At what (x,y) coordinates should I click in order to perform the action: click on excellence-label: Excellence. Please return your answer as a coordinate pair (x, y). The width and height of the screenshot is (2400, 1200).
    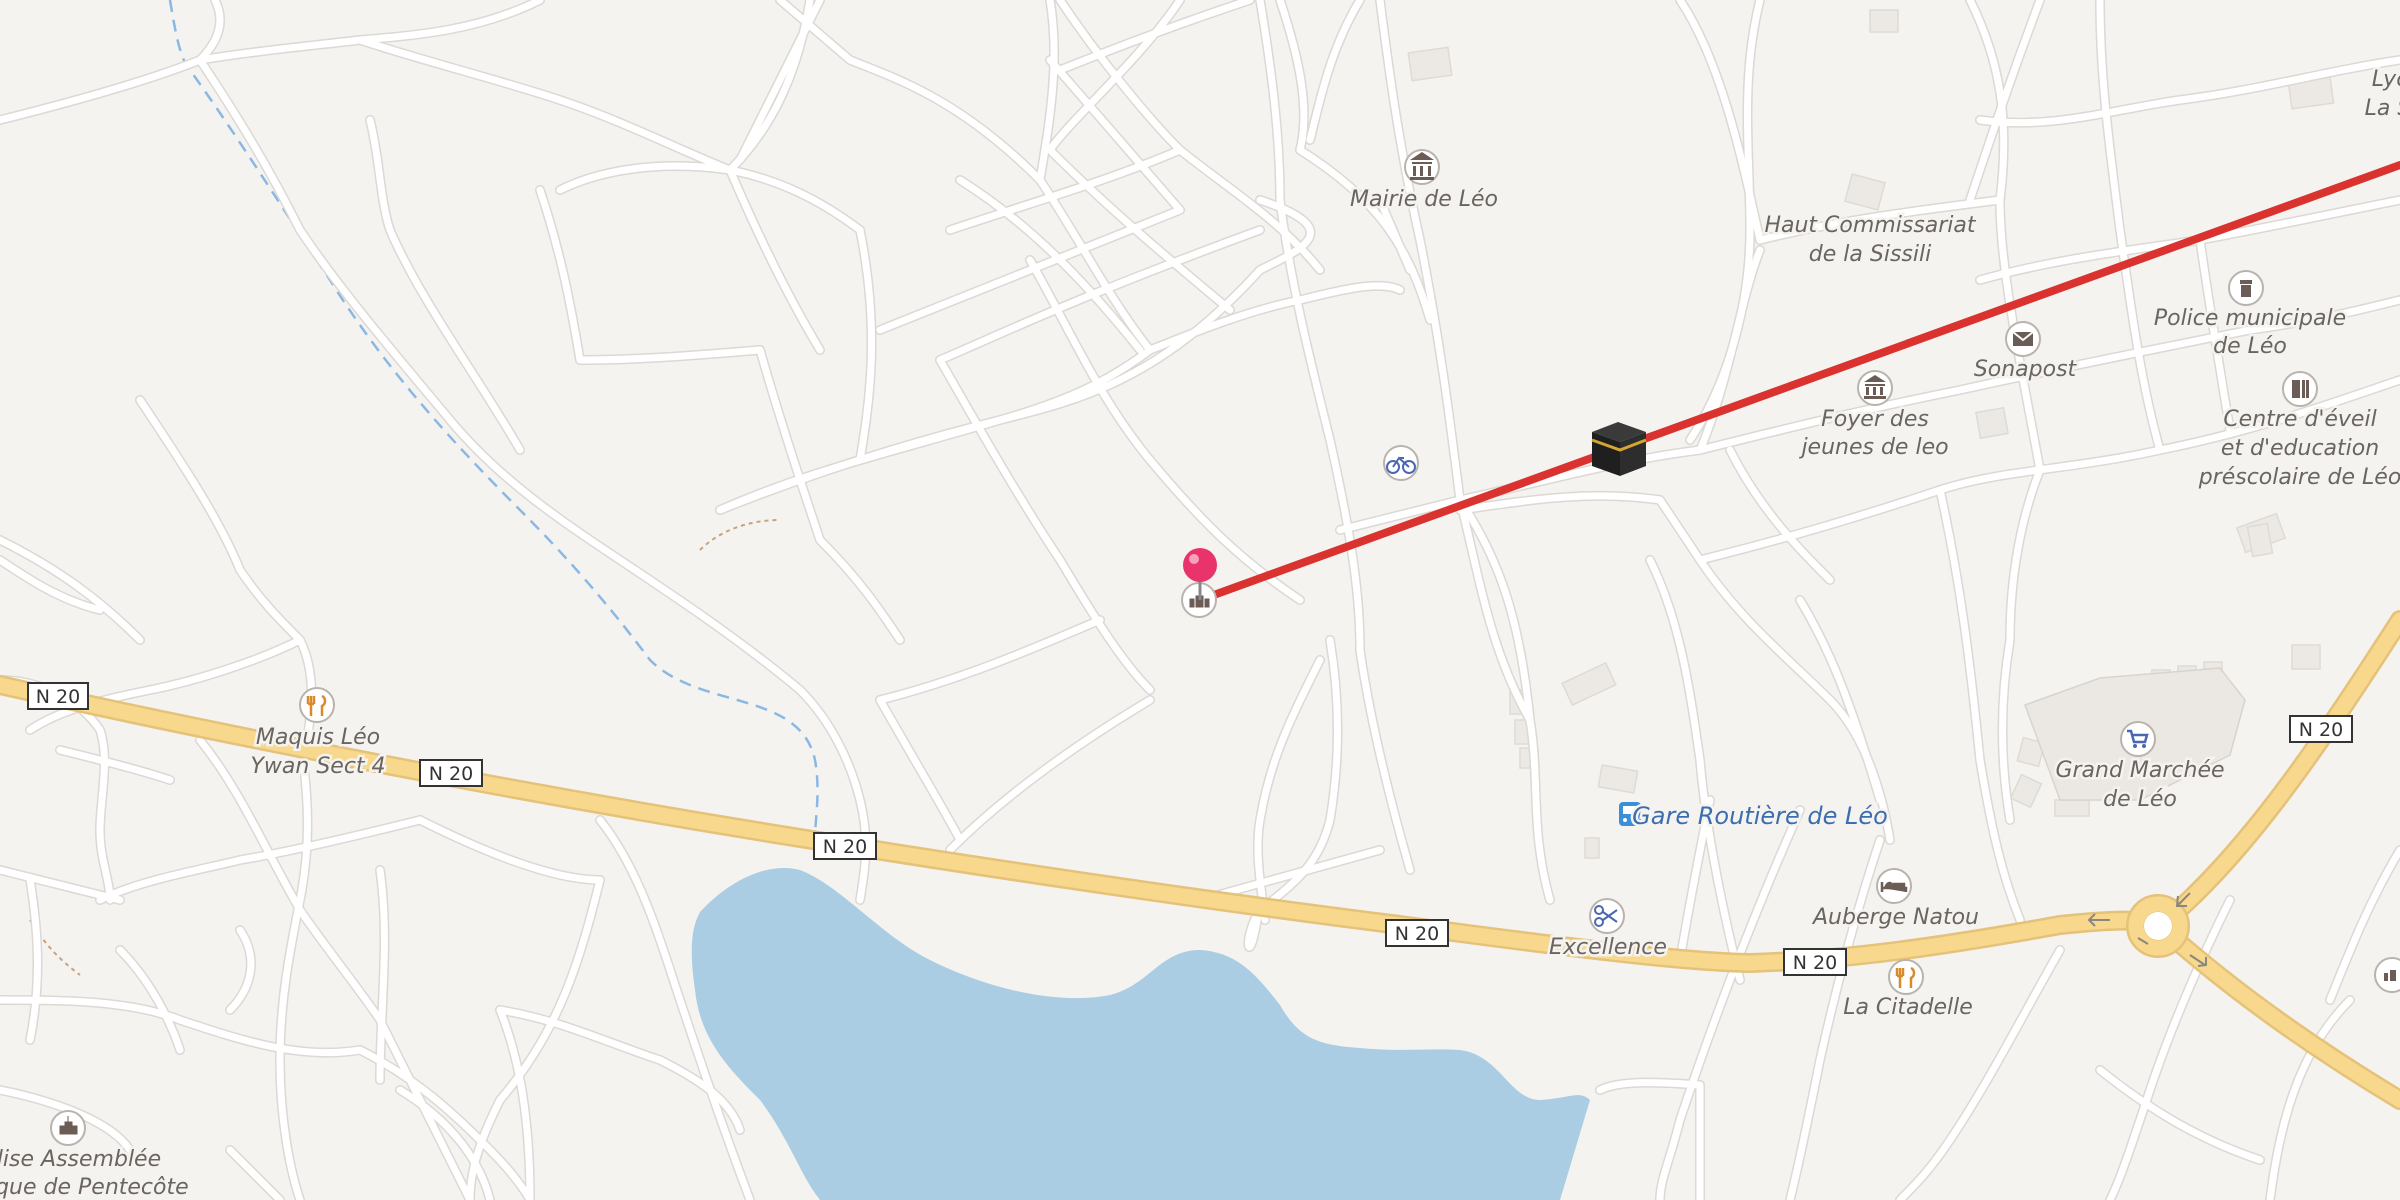
    Looking at the image, I should click on (1608, 947).